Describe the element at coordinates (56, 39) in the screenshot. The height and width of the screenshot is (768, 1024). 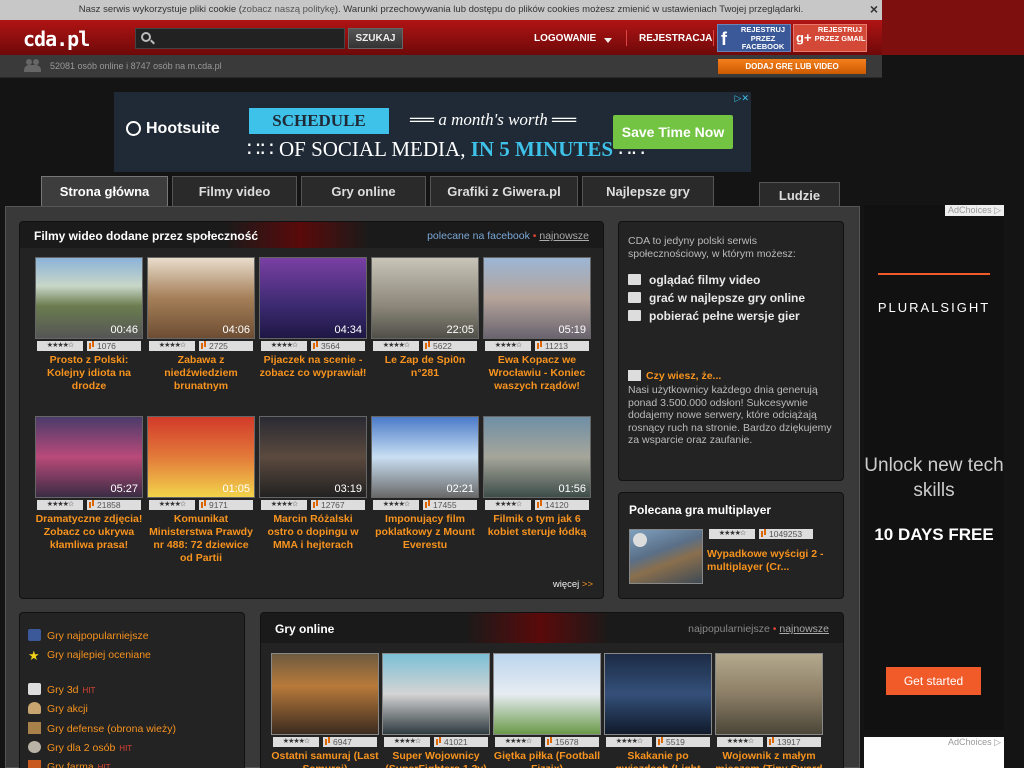
I see `logo: cda.pl` at that location.